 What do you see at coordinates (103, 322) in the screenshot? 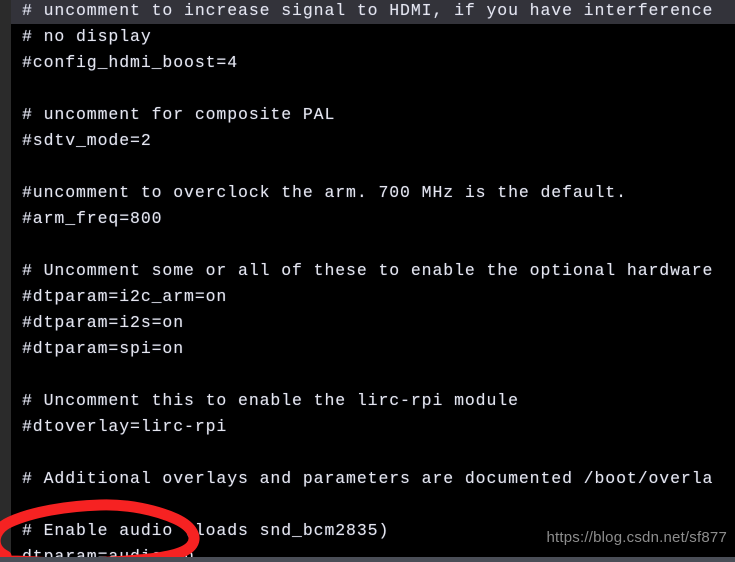
I see `code-line: #dtparam=i2s=on` at bounding box center [103, 322].